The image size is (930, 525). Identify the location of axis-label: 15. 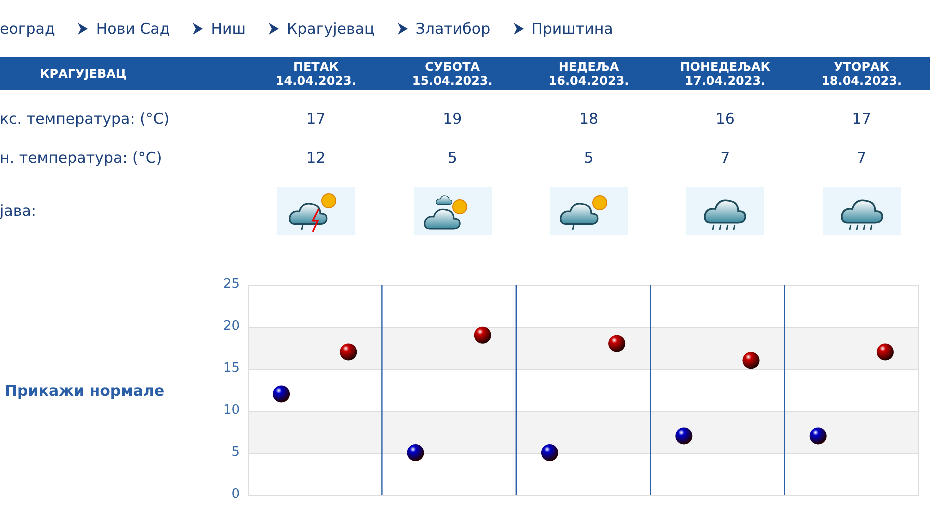
(231, 368).